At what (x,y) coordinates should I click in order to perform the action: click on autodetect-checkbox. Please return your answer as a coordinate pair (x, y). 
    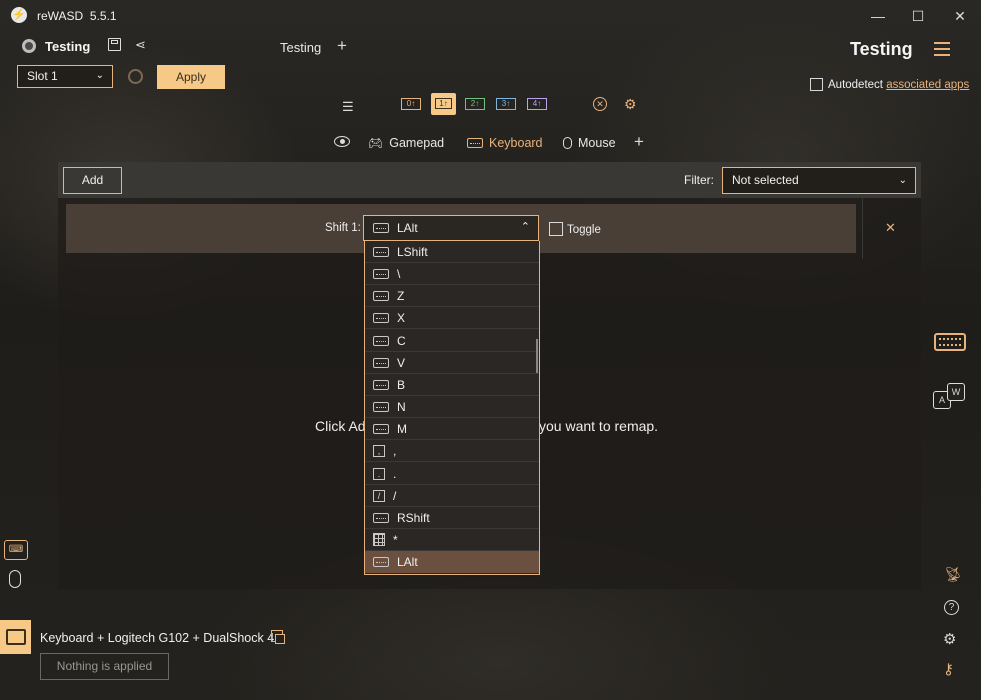
    Looking at the image, I should click on (816, 84).